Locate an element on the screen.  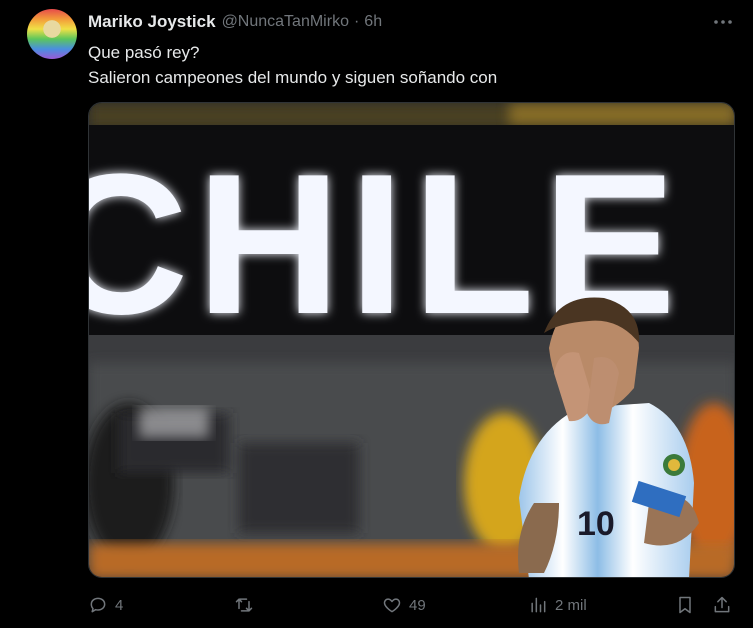
avatar is located at coordinates (52, 34).